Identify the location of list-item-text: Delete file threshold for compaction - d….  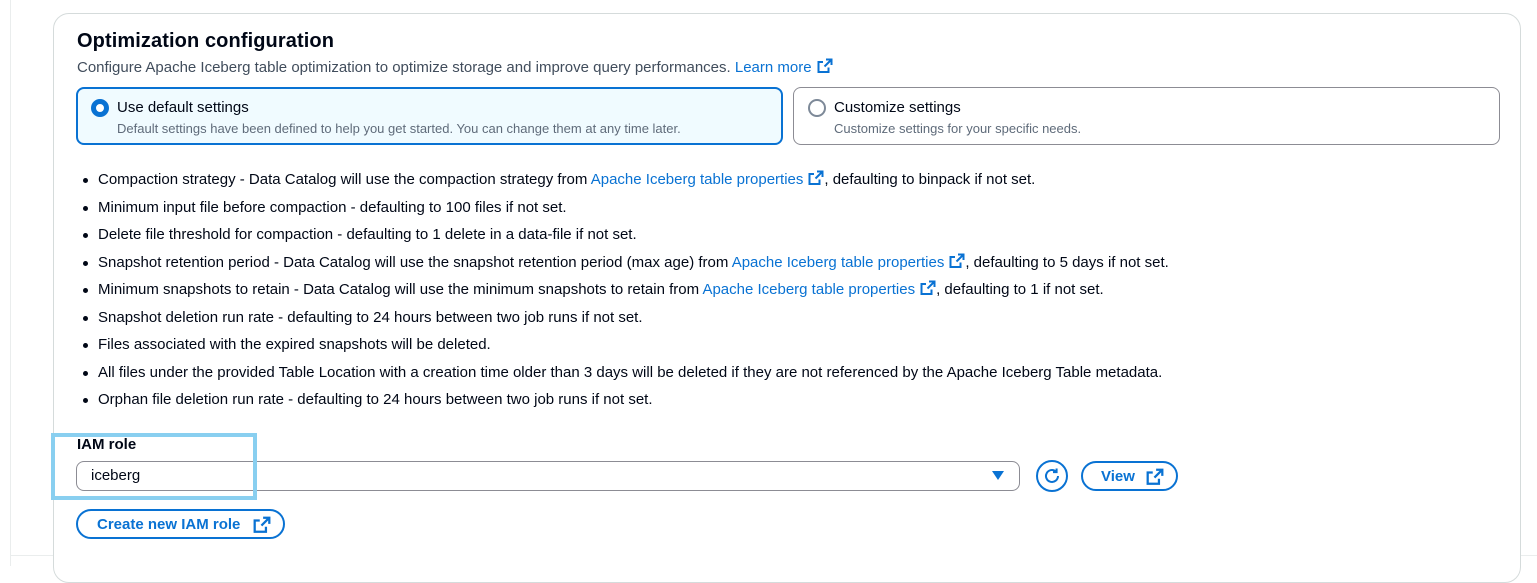
(367, 234).